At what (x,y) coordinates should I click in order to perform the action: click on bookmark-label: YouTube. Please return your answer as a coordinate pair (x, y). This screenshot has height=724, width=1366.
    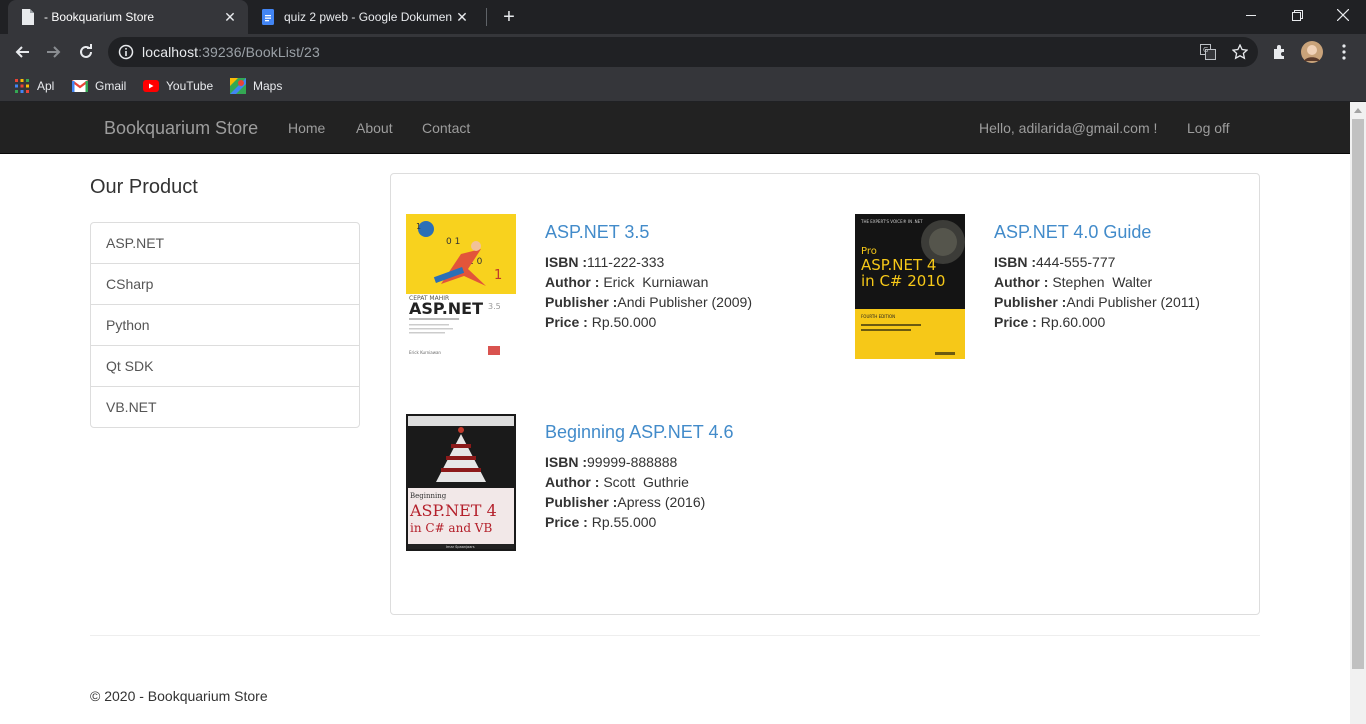
    Looking at the image, I should click on (190, 86).